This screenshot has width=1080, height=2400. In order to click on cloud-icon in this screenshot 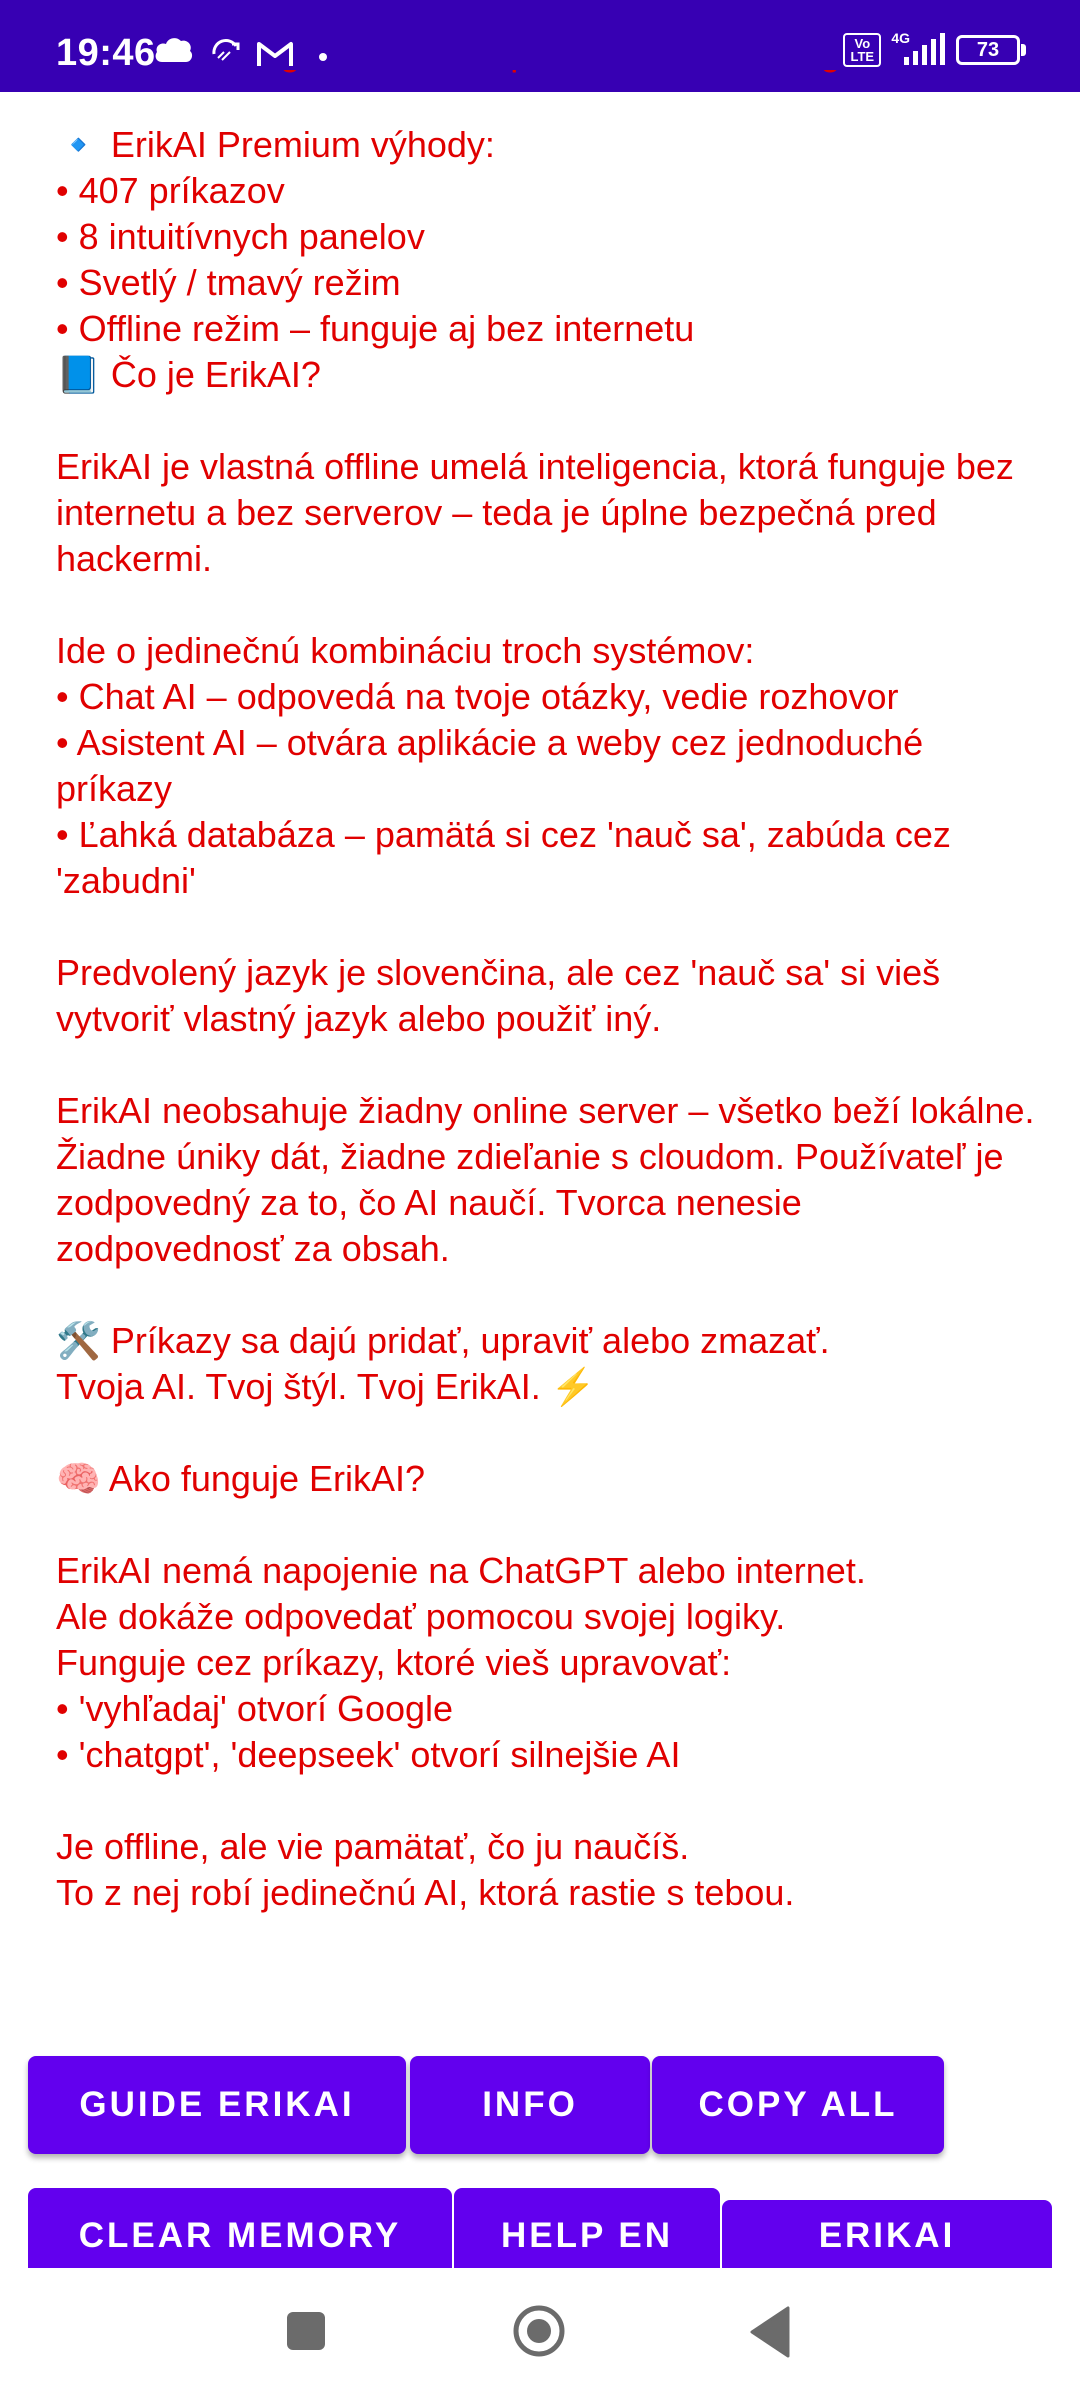, I will do `click(174, 50)`.